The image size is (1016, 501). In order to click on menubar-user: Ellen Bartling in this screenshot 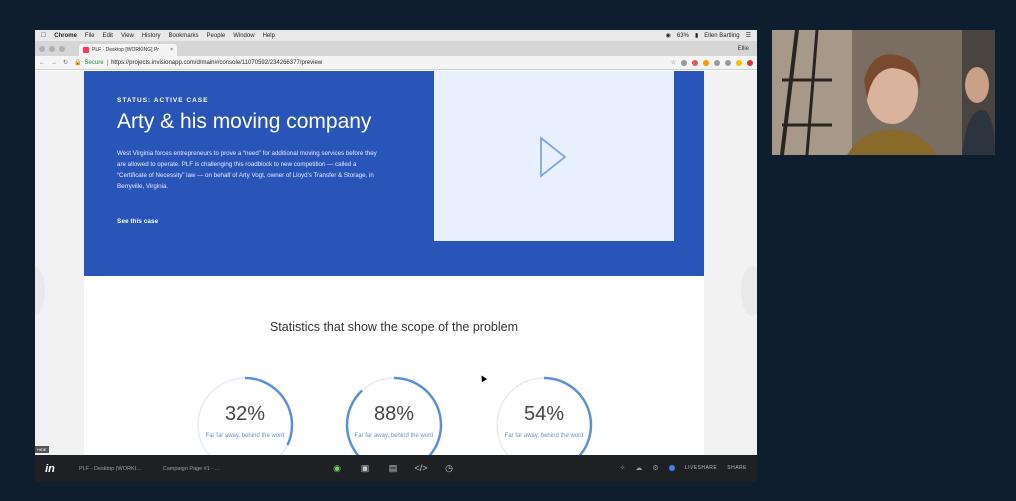, I will do `click(721, 36)`.